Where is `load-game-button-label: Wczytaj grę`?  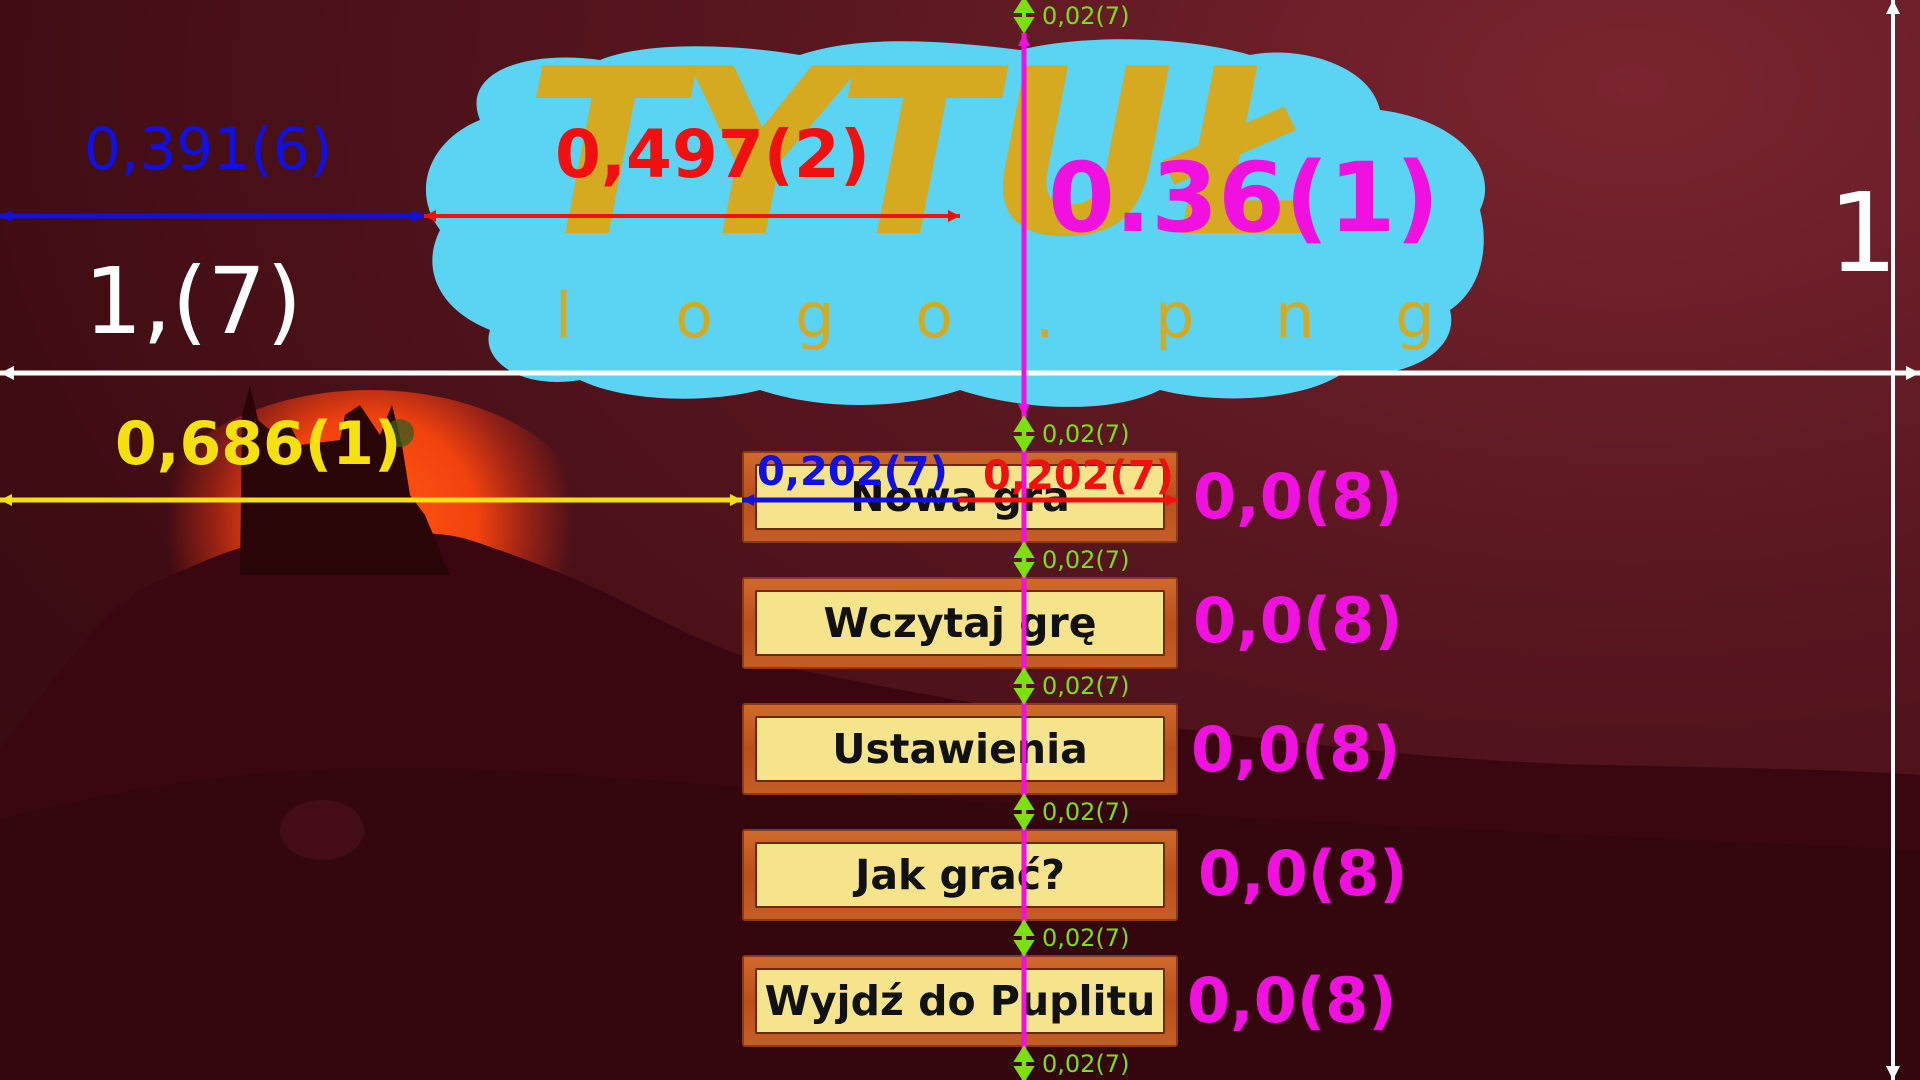
load-game-button-label: Wczytaj grę is located at coordinates (960, 623).